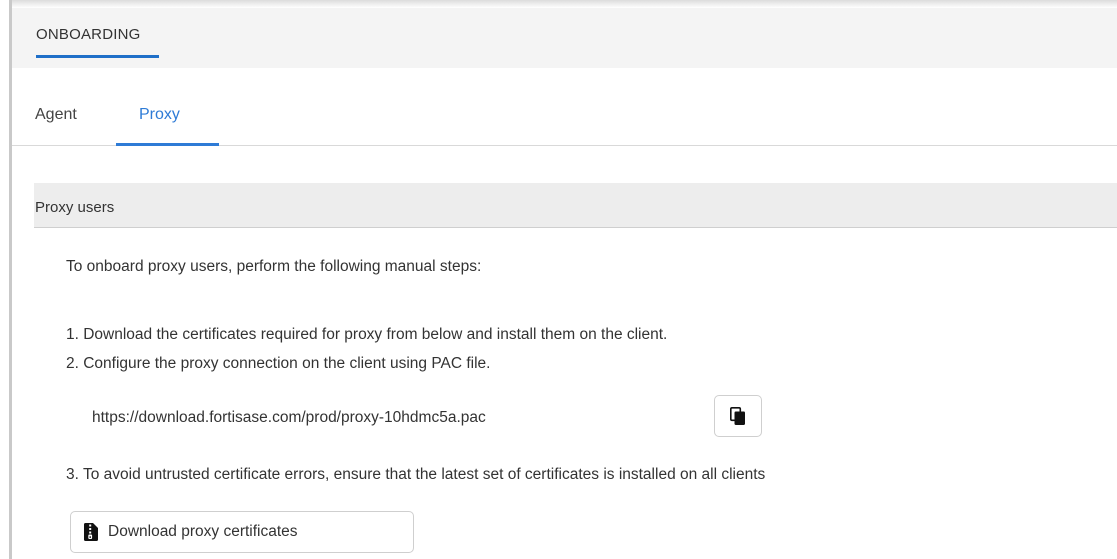  Describe the element at coordinates (159, 115) in the screenshot. I see `tab-proxy: Proxy` at that location.